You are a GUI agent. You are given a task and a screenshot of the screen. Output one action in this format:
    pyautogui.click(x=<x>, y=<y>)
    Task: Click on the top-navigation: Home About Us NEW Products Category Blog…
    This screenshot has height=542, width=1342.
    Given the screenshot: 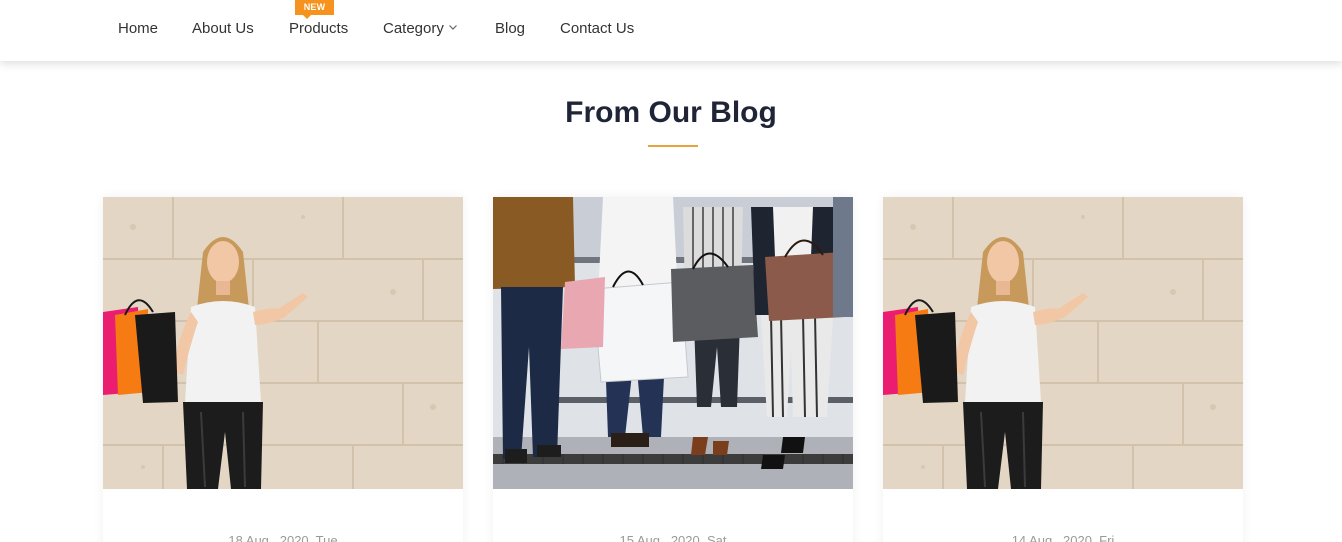 What is the action you would take?
    pyautogui.click(x=671, y=30)
    